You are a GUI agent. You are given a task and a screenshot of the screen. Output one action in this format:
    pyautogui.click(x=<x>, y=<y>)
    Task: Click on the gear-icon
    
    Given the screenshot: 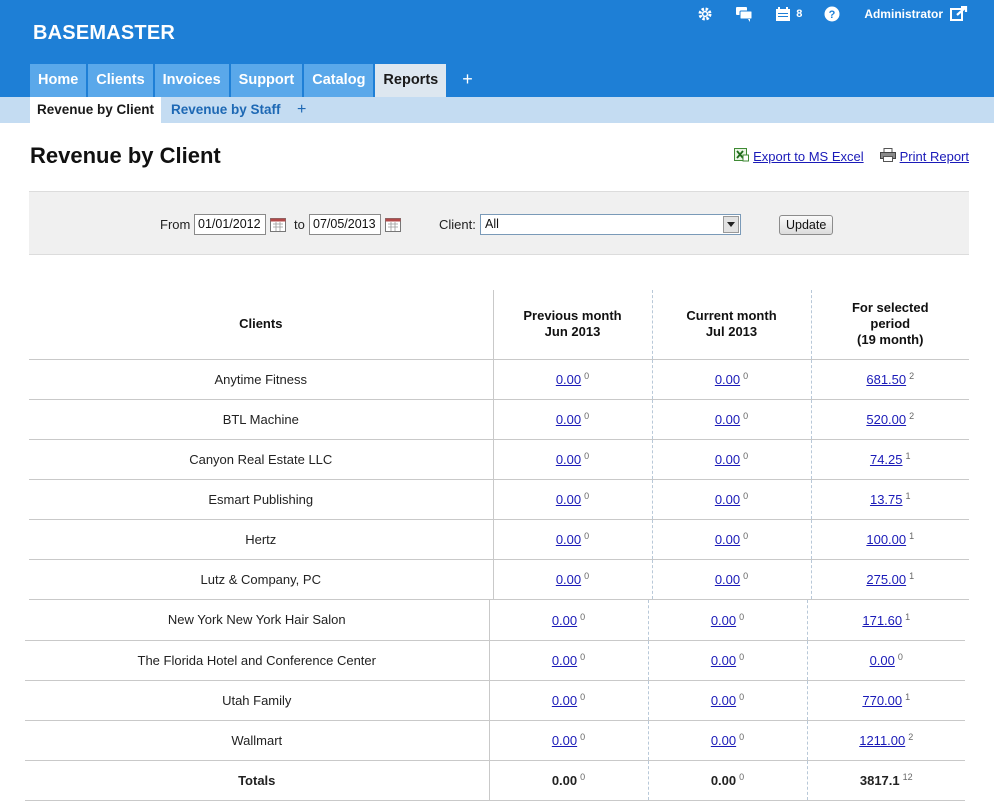 What is the action you would take?
    pyautogui.click(x=705, y=14)
    